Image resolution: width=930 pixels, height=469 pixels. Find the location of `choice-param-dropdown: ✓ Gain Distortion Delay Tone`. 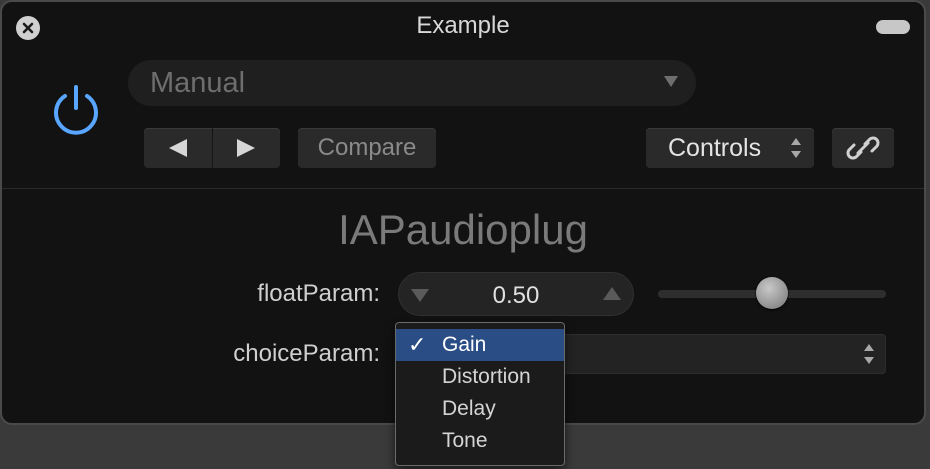

choice-param-dropdown: ✓ Gain Distortion Delay Tone is located at coordinates (480, 394).